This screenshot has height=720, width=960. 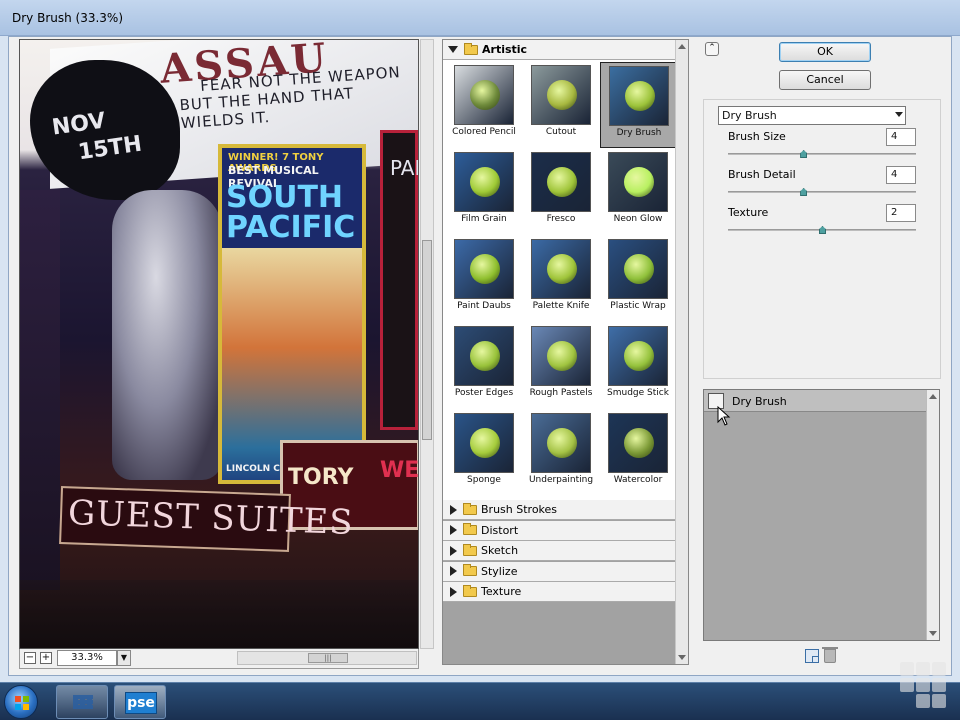 What do you see at coordinates (830, 655) in the screenshot?
I see `trash-icon` at bounding box center [830, 655].